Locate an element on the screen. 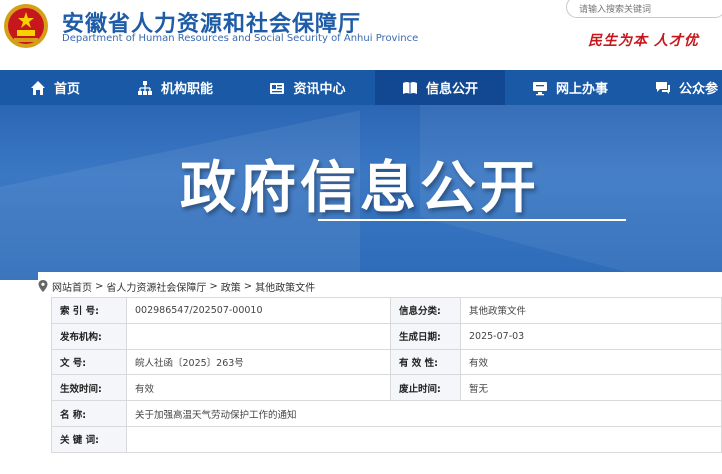 The width and height of the screenshot is (722, 474). chat-icon is located at coordinates (663, 87).